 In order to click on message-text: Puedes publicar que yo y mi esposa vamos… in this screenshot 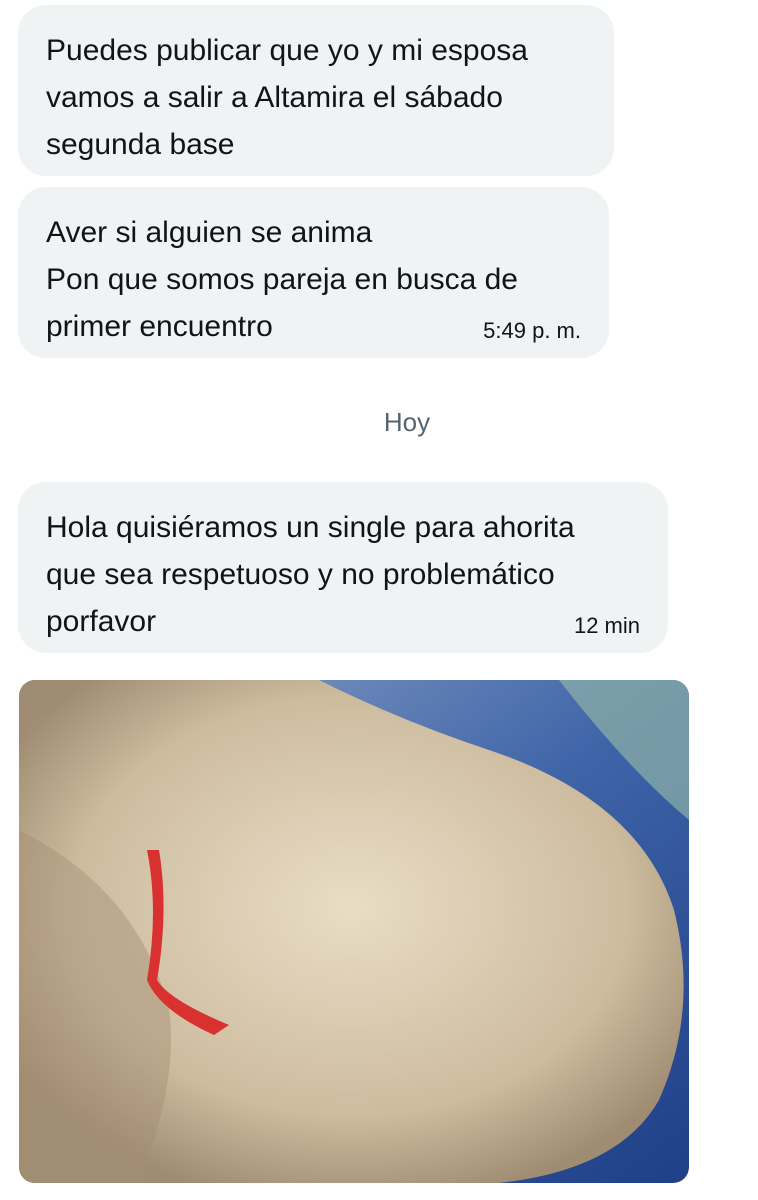, I will do `click(287, 97)`.